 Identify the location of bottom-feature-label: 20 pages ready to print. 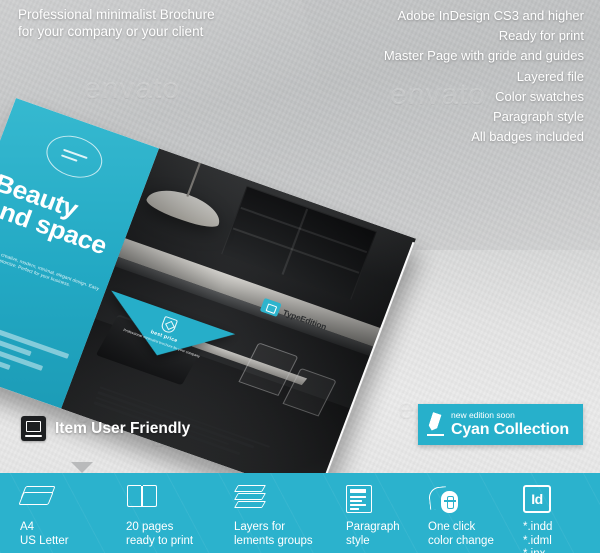
(180, 534).